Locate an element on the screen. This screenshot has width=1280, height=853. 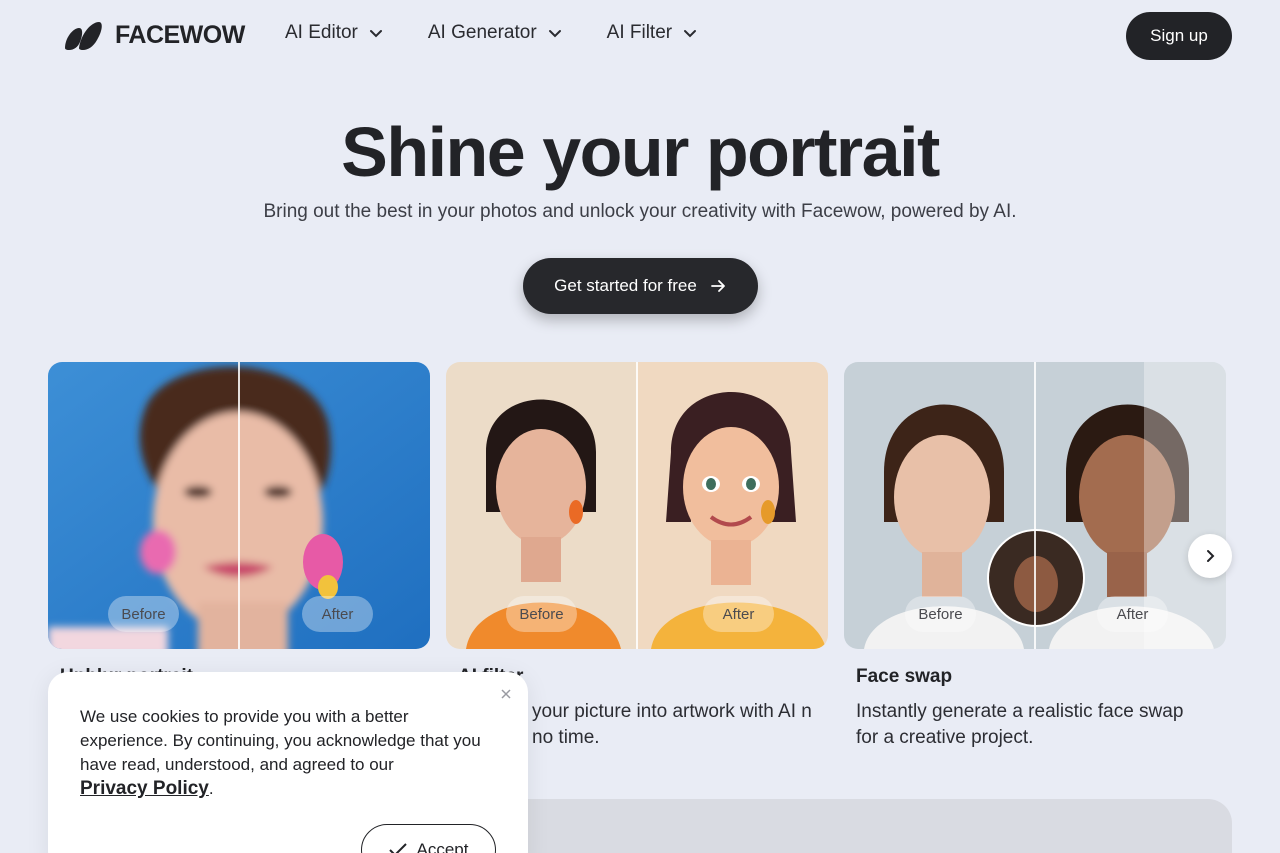
accept-cookies-button: Accept is located at coordinates (428, 838).